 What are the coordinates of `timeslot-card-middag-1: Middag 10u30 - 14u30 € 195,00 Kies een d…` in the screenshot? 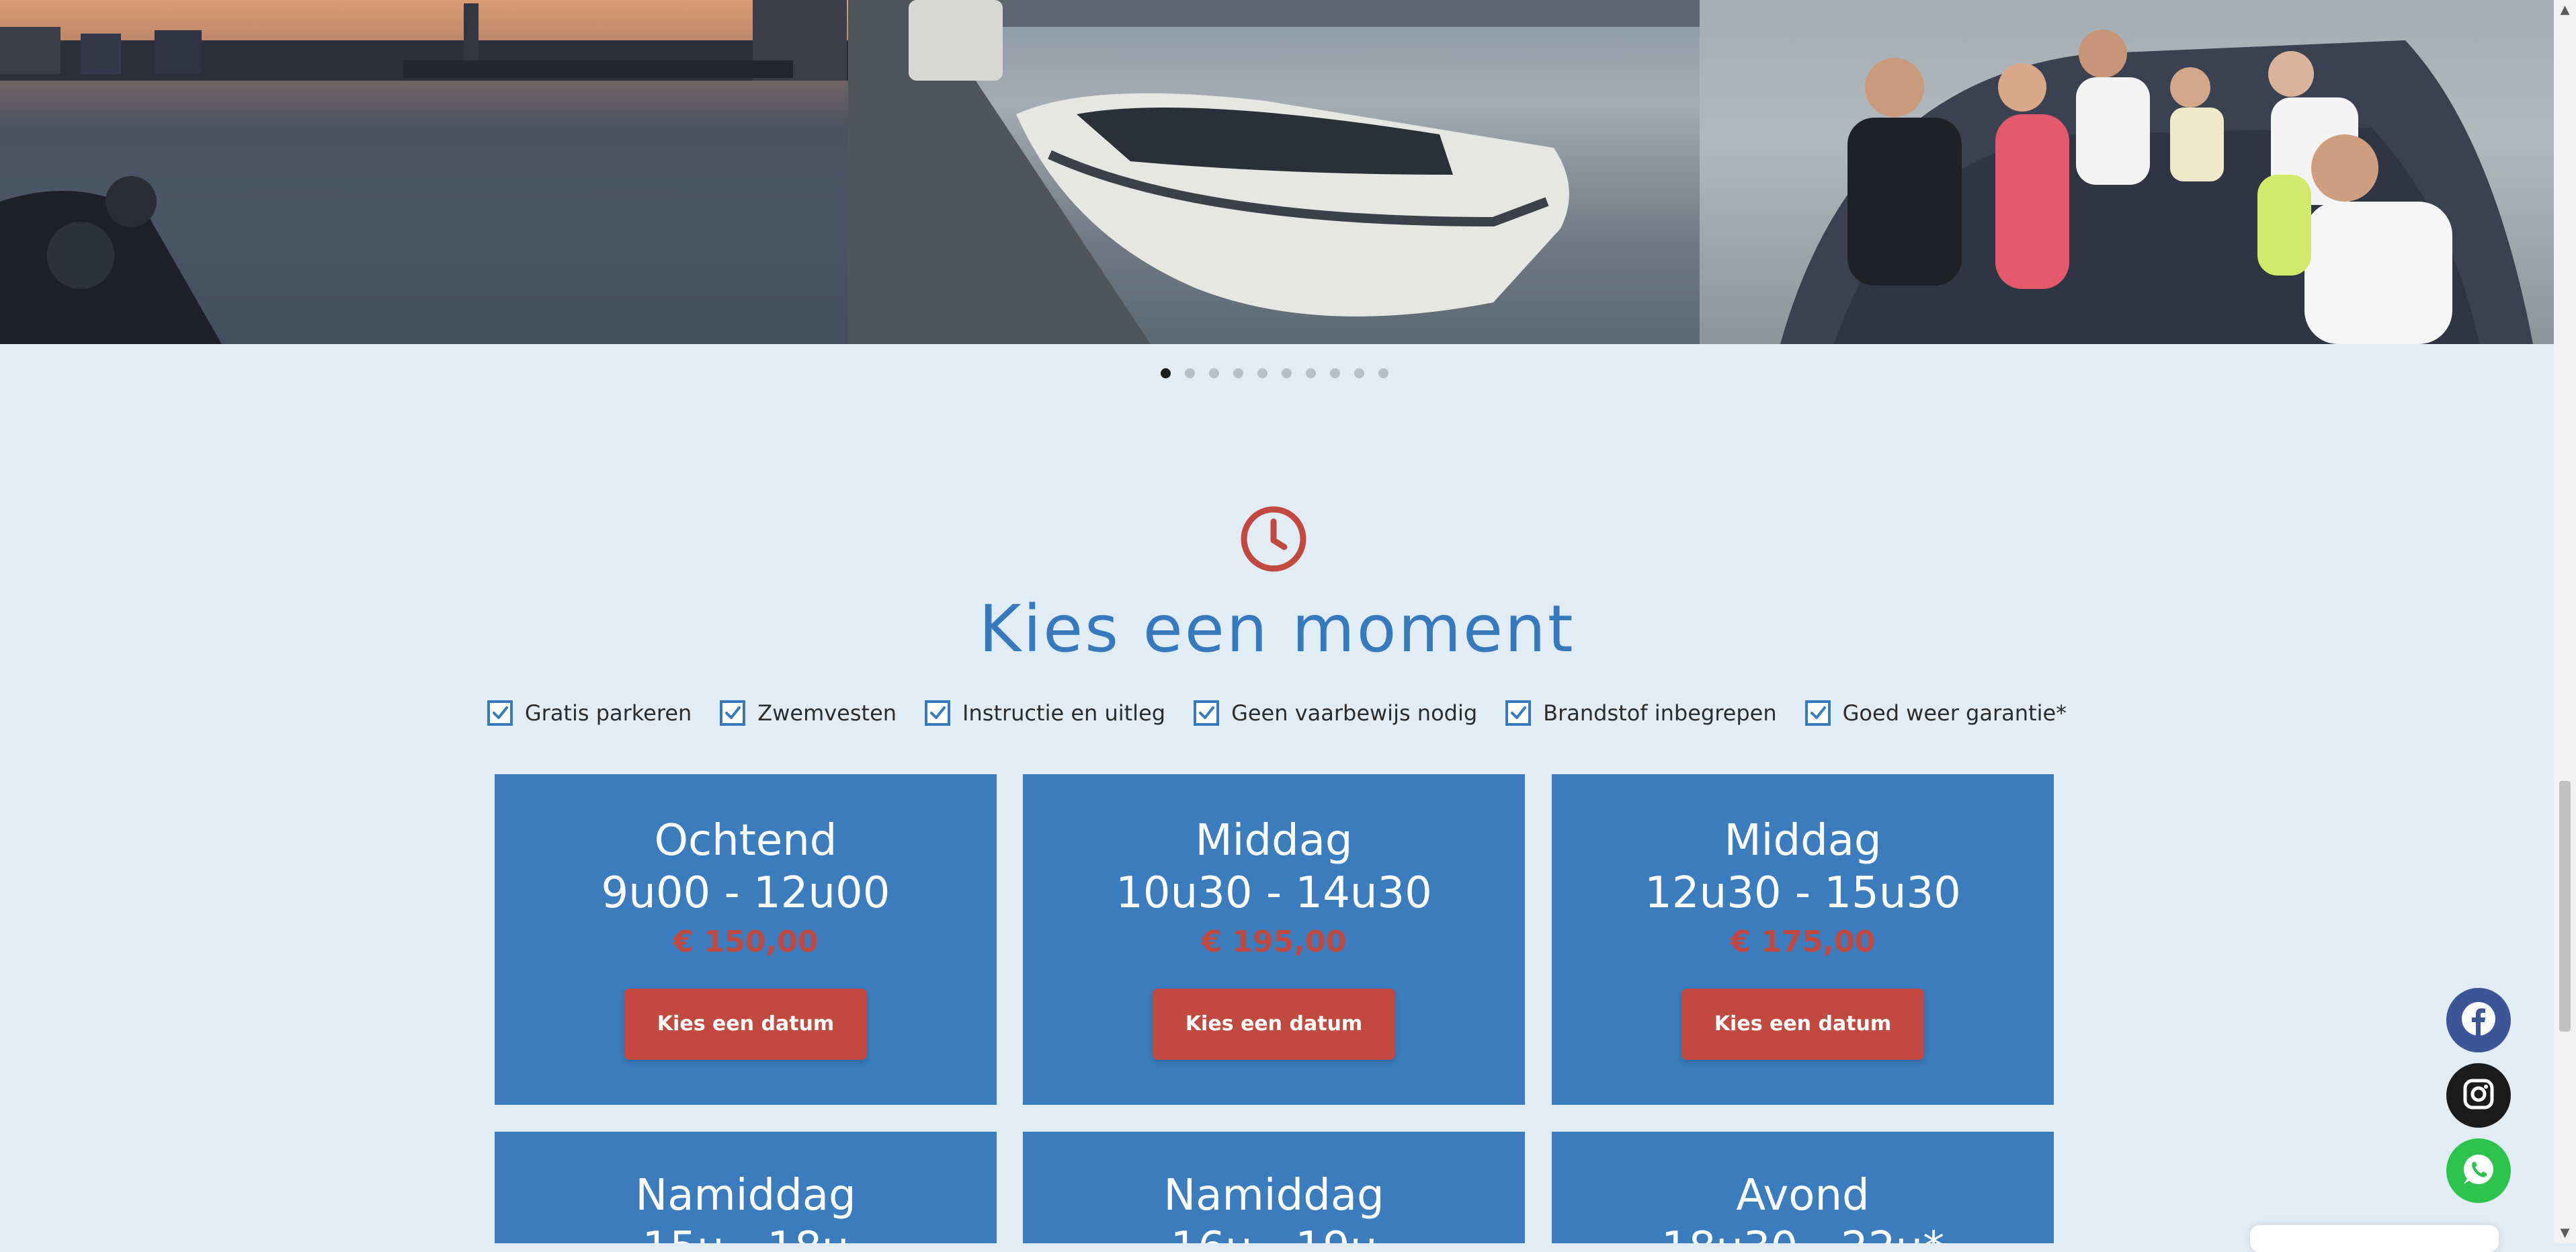 It's located at (1274, 939).